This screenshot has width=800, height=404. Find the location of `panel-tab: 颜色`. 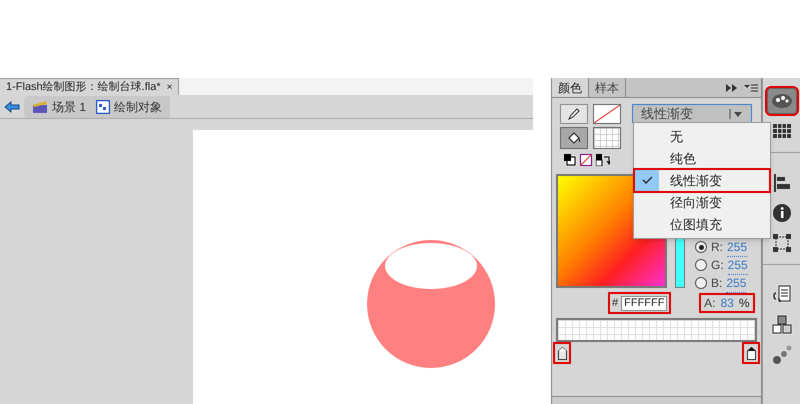

panel-tab: 颜色 is located at coordinates (570, 87).